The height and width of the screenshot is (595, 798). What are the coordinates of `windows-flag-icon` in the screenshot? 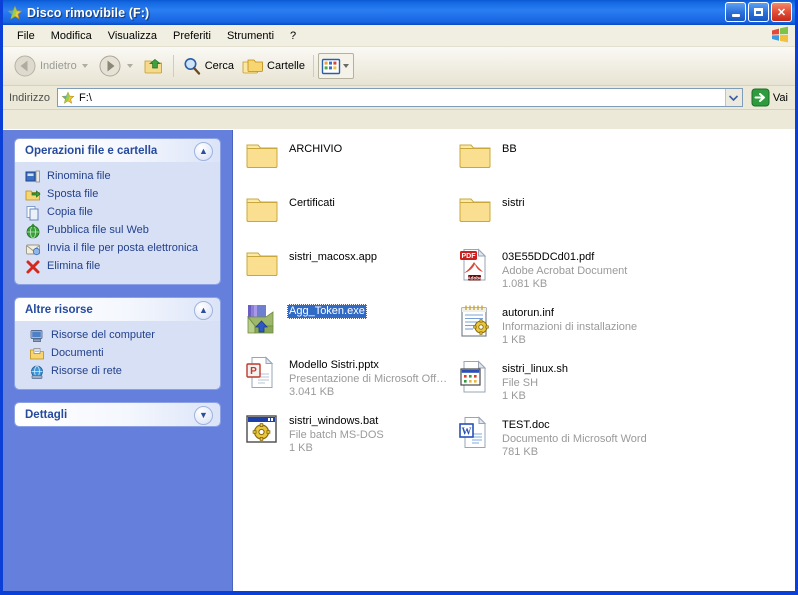 It's located at (780, 35).